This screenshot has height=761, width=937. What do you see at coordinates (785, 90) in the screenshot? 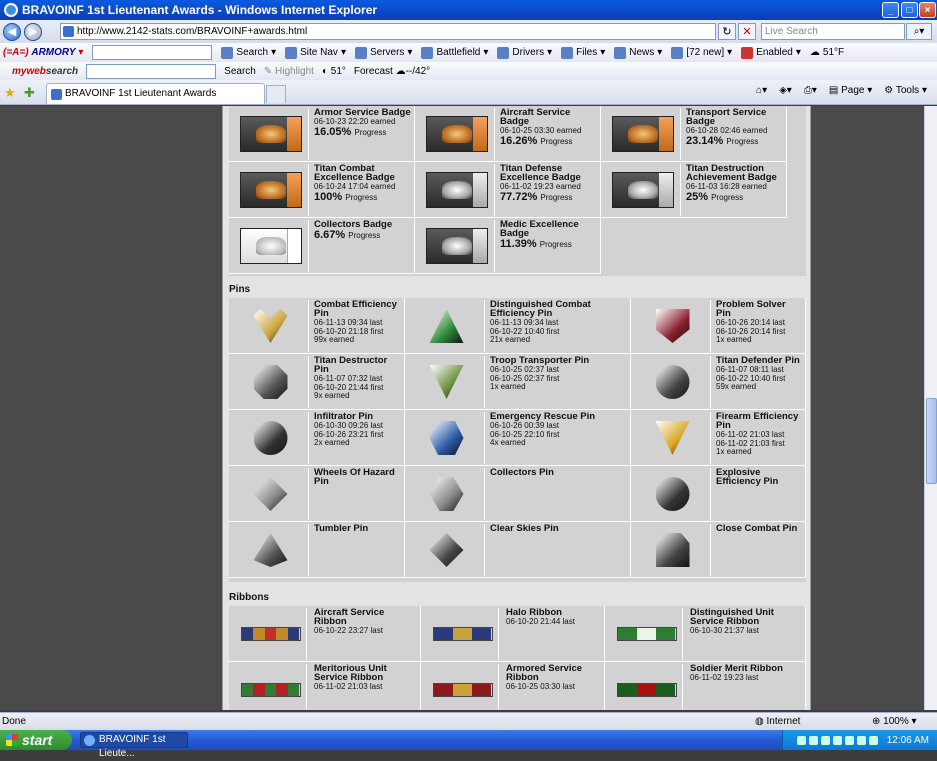
I see `feeds-icon: ◈▾` at bounding box center [785, 90].